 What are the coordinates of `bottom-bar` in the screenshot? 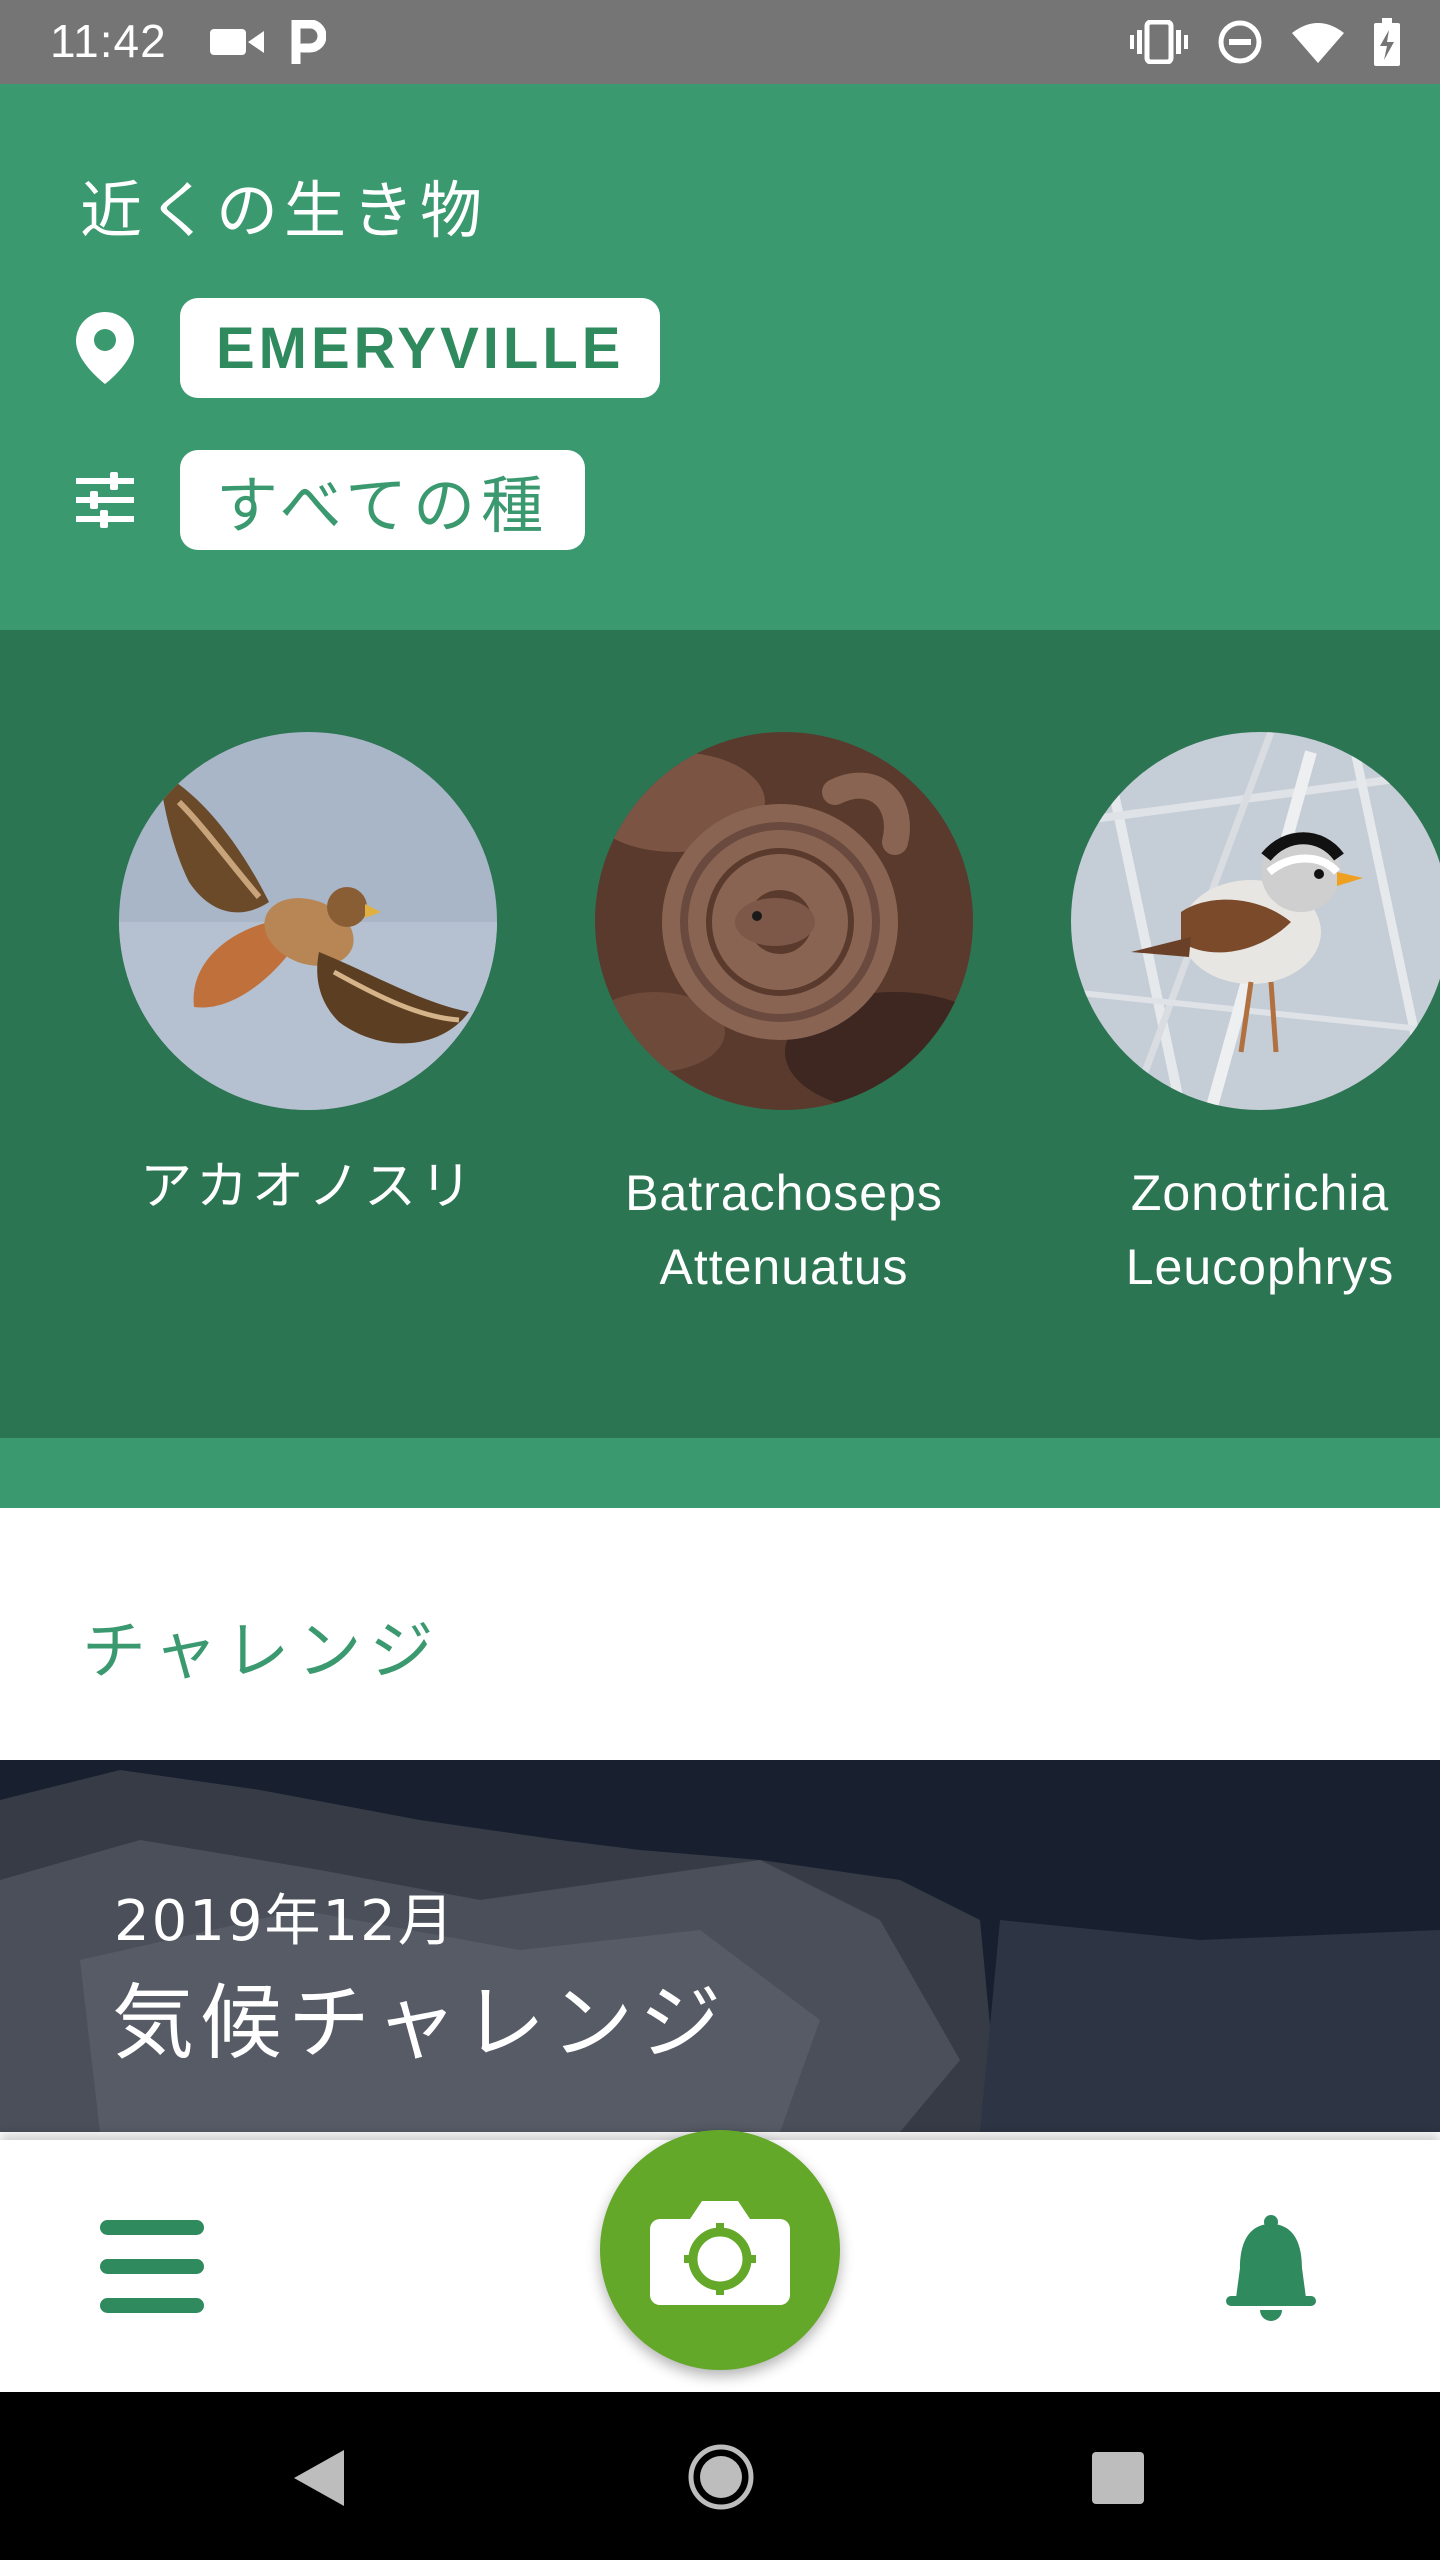 It's located at (720, 2261).